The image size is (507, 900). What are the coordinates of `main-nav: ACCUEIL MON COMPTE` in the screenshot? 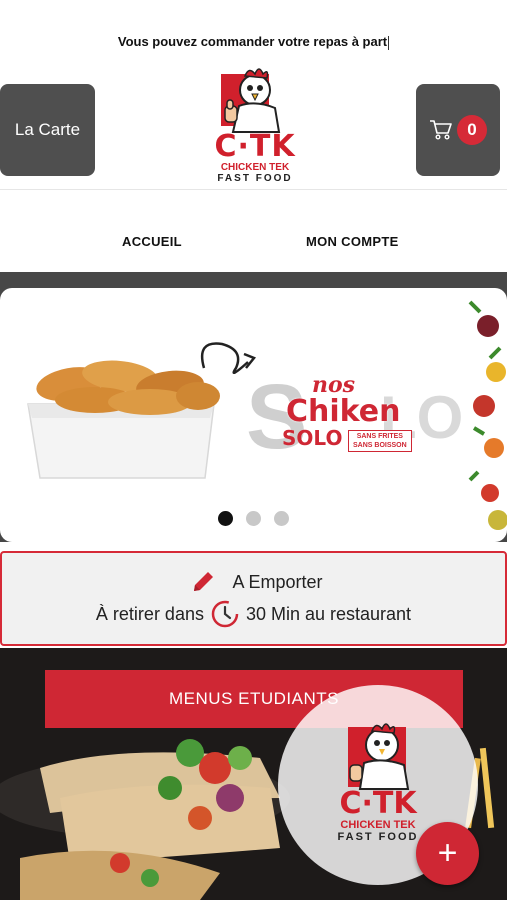 It's located at (253, 242).